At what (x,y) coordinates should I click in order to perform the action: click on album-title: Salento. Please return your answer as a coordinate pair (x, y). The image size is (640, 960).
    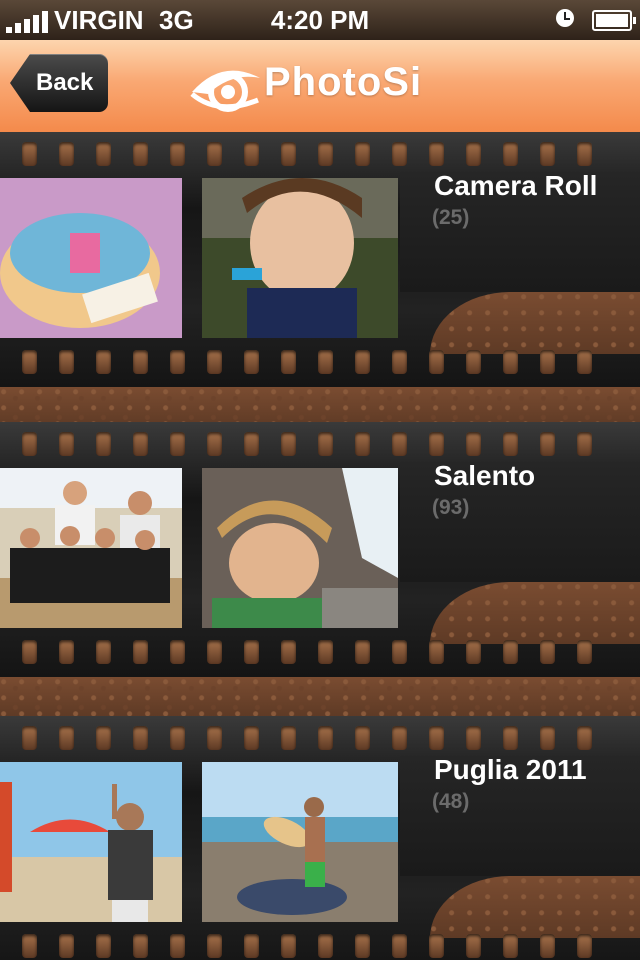
    Looking at the image, I should click on (485, 475).